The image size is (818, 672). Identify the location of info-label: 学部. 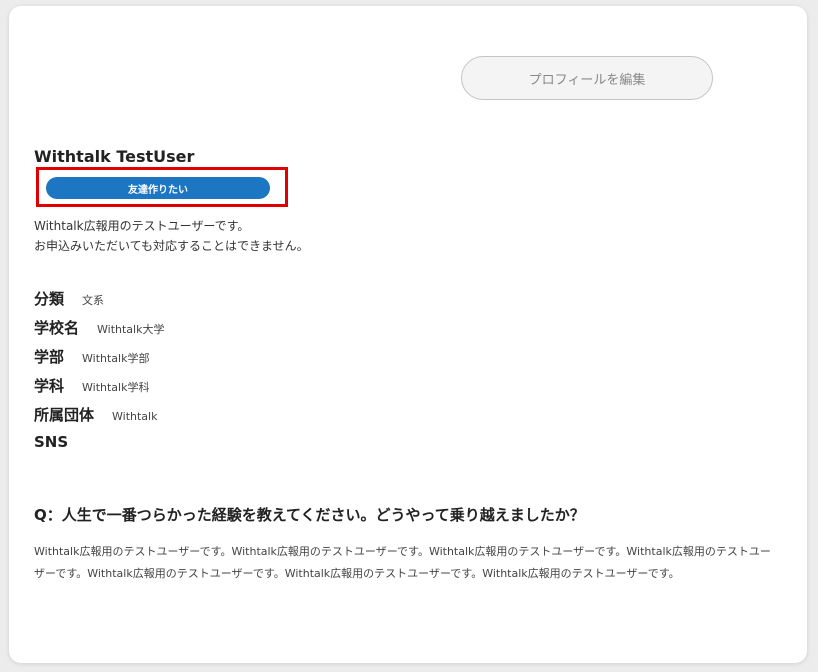
(49, 357).